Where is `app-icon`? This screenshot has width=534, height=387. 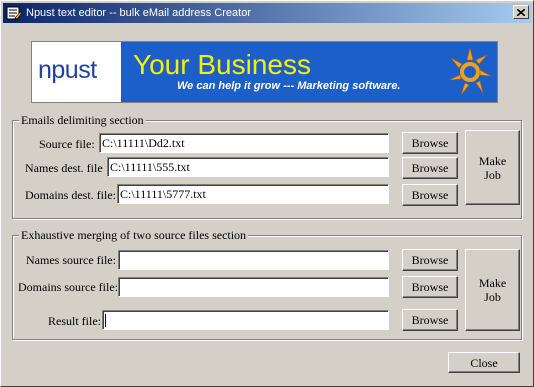 app-icon is located at coordinates (14, 13).